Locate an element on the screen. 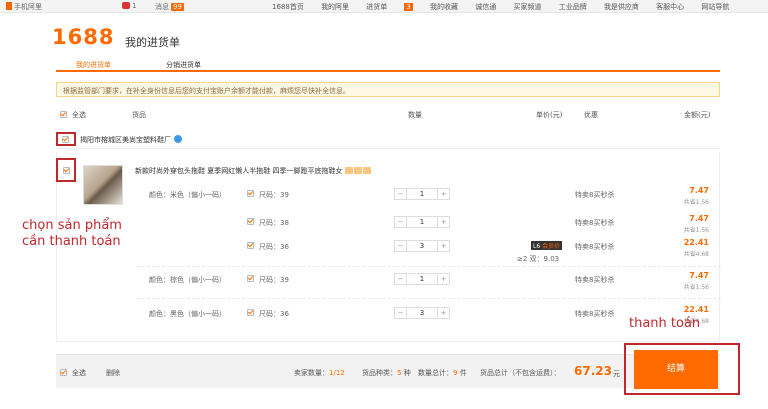 This screenshot has height=409, width=768. color-label: 颜色：米色（偏小一码） is located at coordinates (187, 195).